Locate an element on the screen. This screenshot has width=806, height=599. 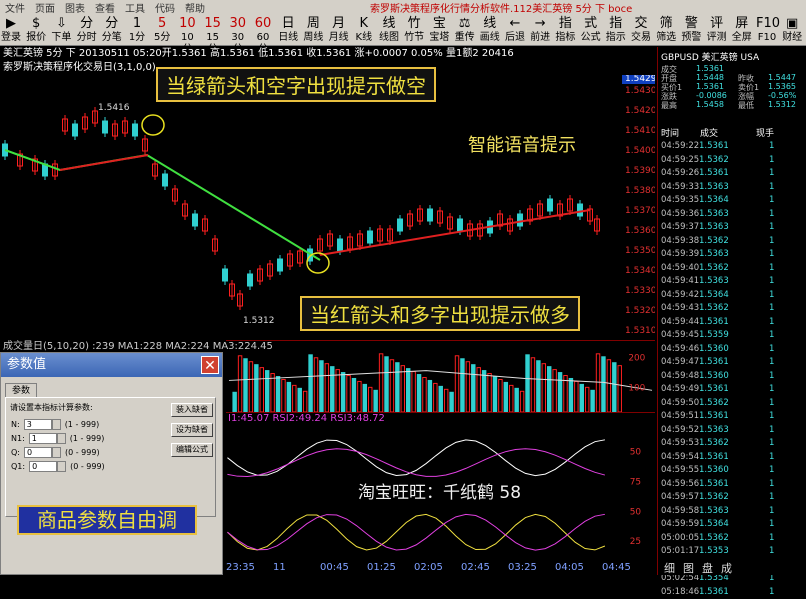
trade-row: 04:59:491.5361 1 is located at coordinates (731, 389).